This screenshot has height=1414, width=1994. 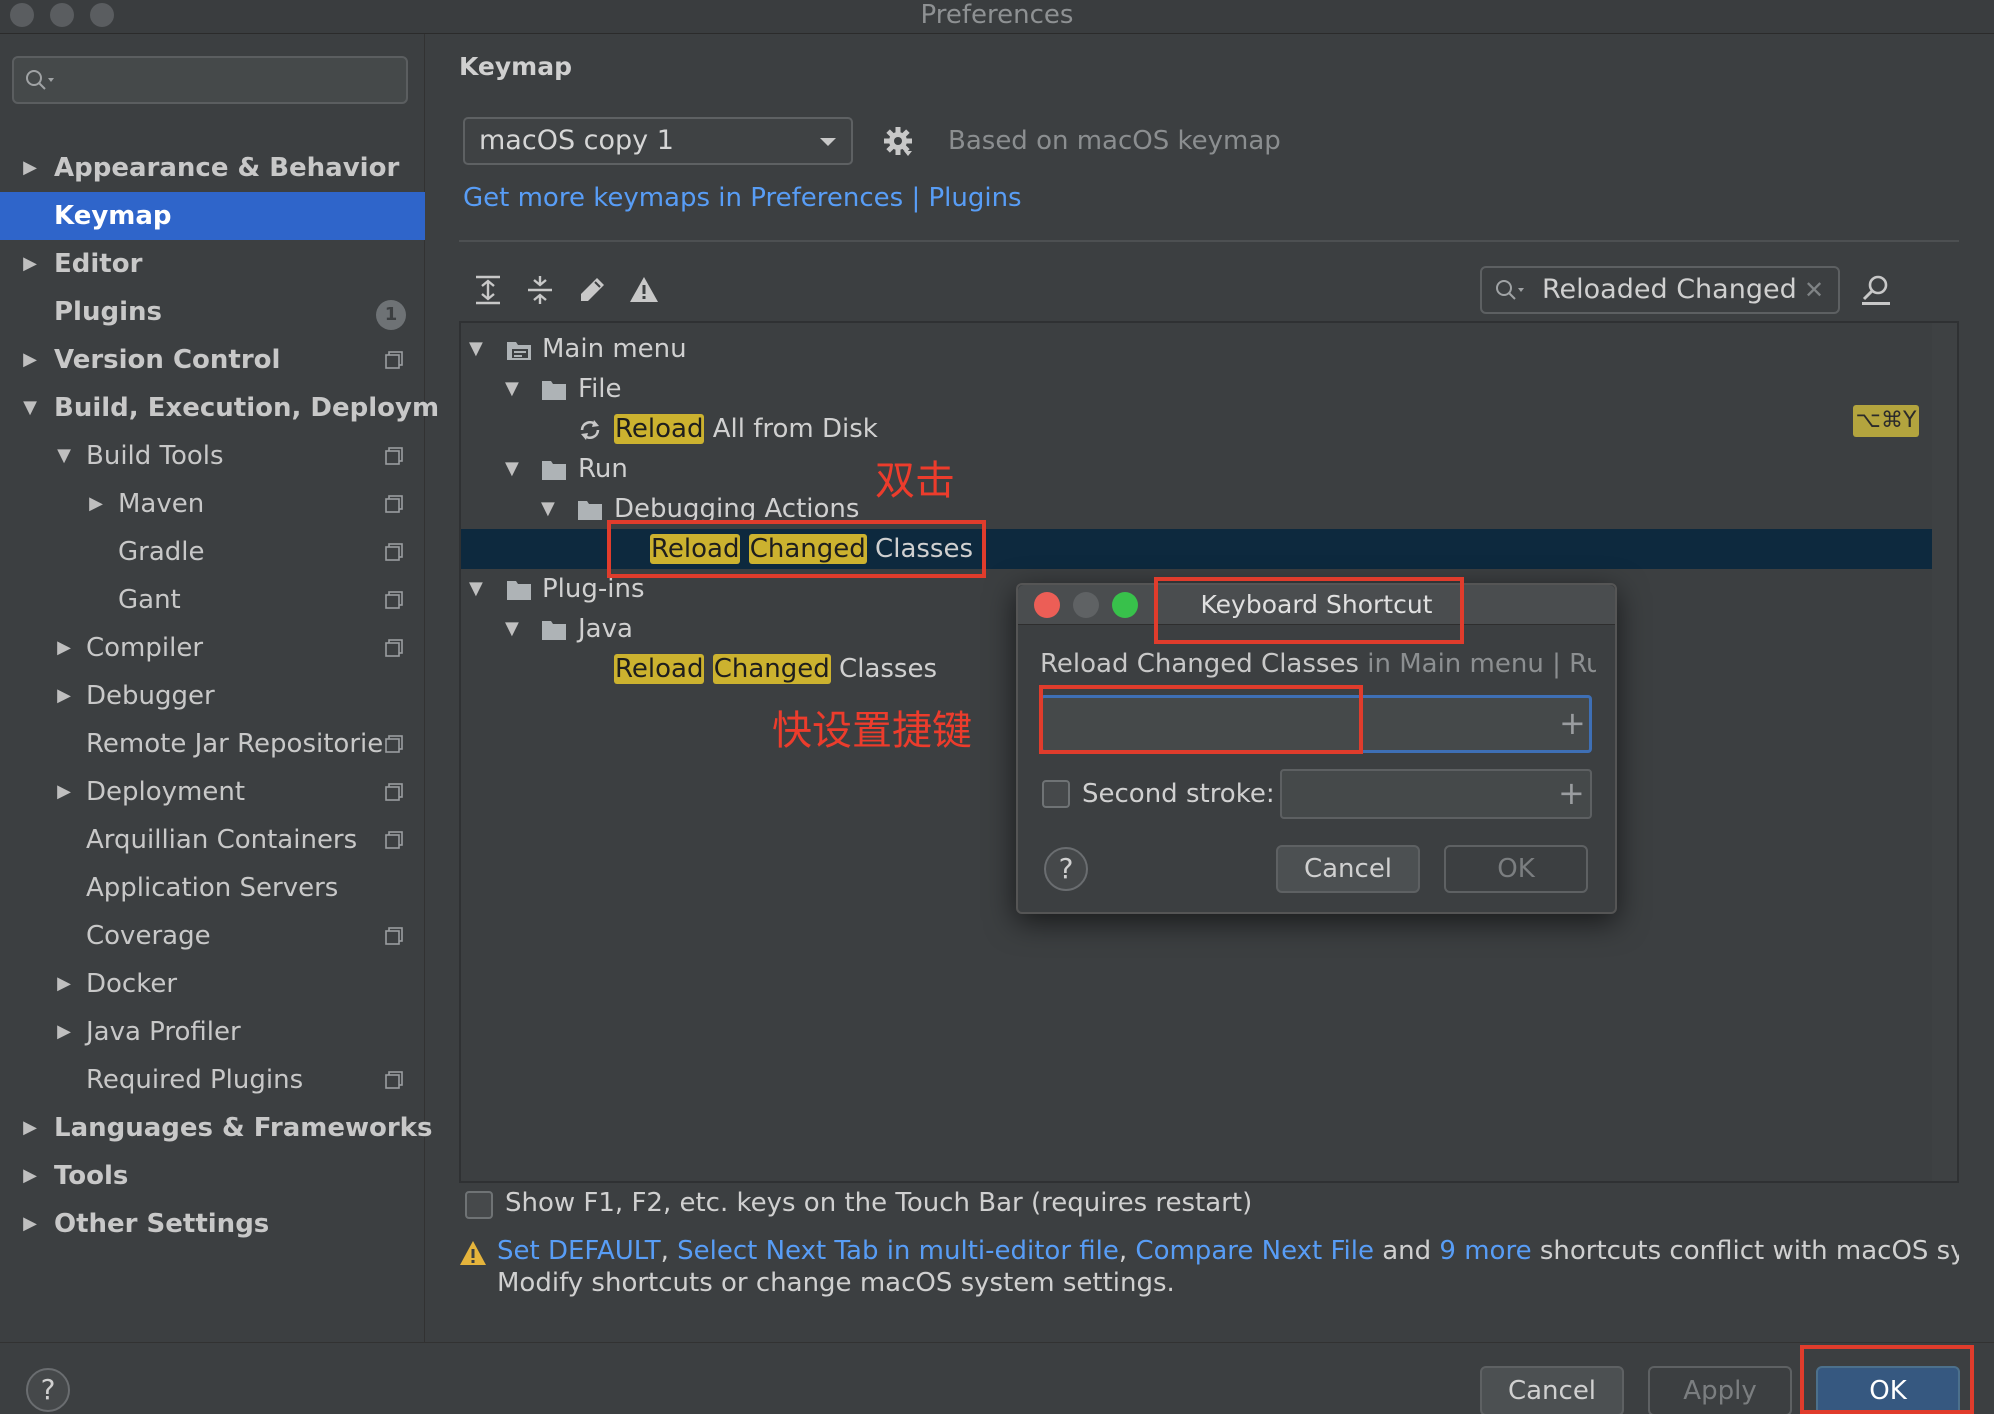 What do you see at coordinates (219, 408) in the screenshot?
I see `sidebar-item-build-execution-deployment: ▼ Build, Execution, Deploym` at bounding box center [219, 408].